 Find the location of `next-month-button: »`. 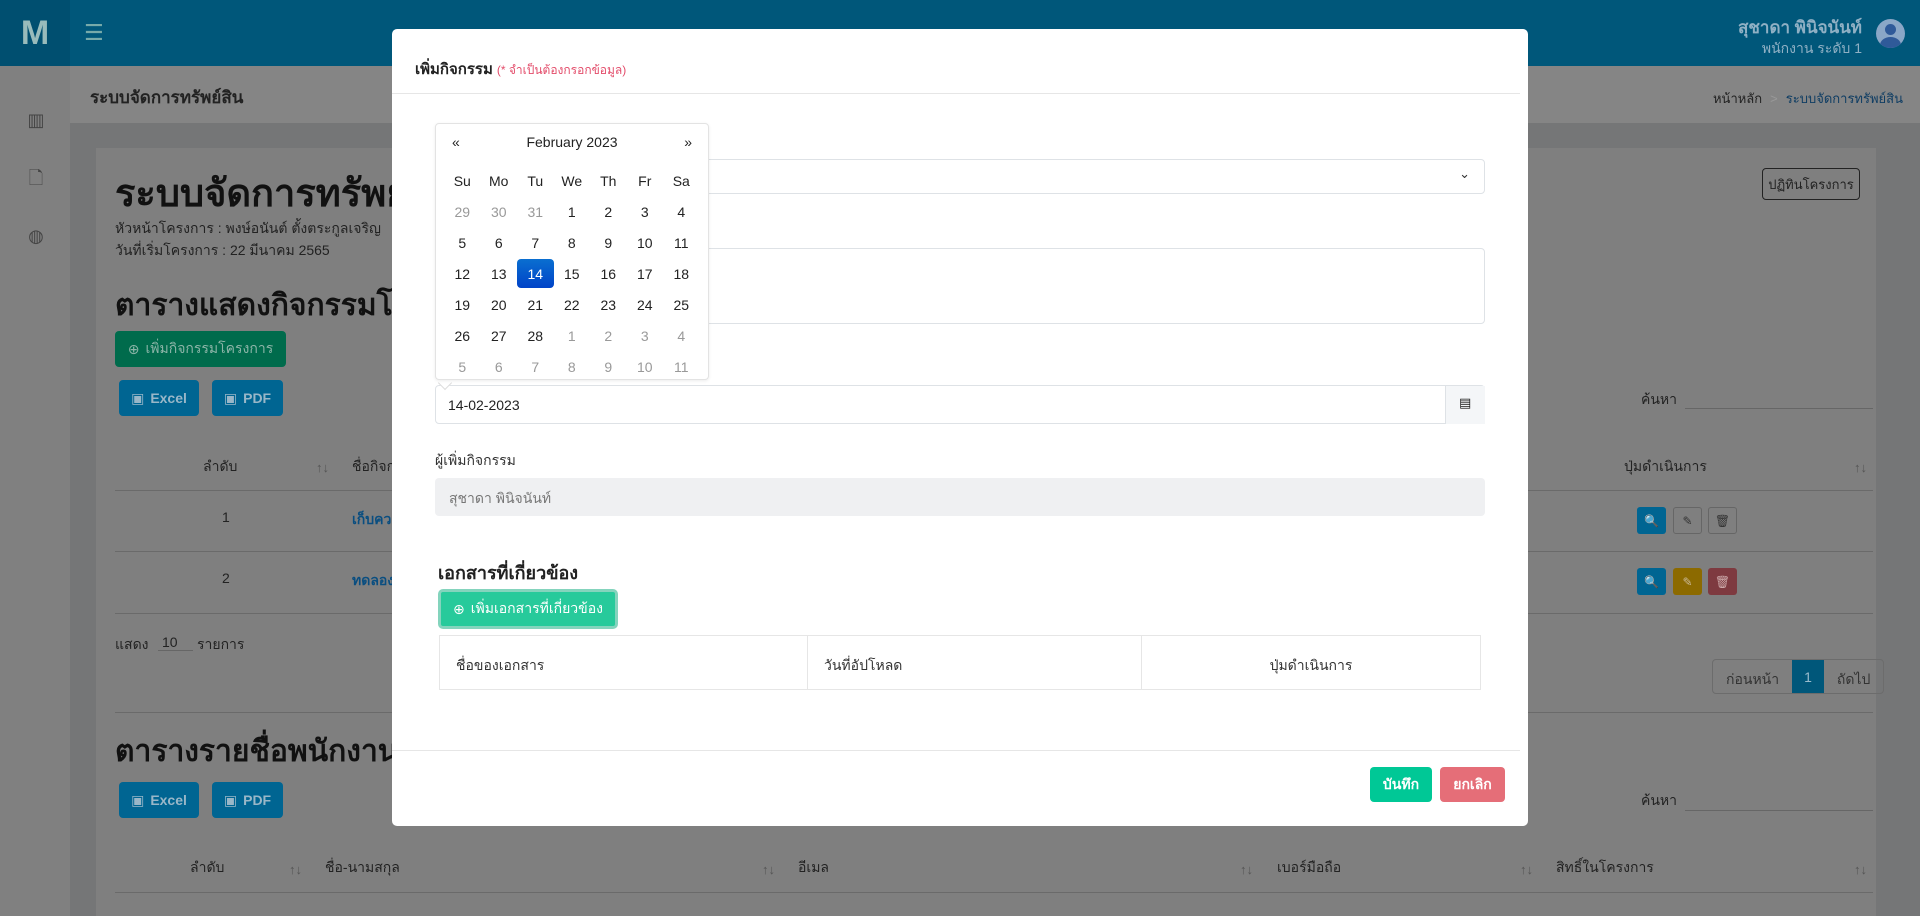

next-month-button: » is located at coordinates (688, 142).